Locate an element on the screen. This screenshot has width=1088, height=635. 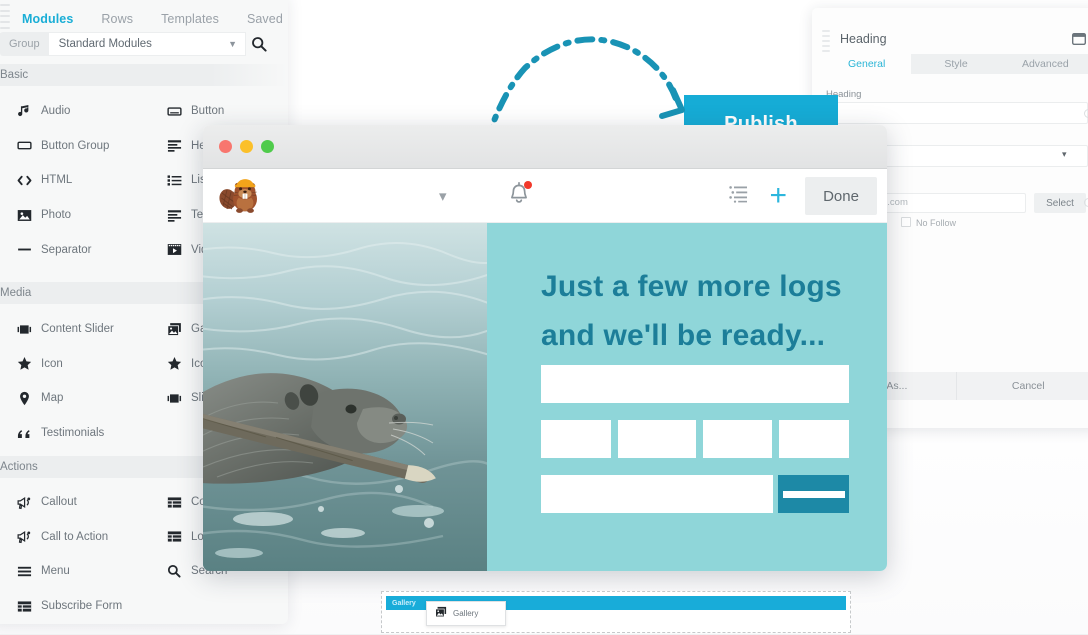
module-item-call-to-action: Call to Action is located at coordinates (69, 537).